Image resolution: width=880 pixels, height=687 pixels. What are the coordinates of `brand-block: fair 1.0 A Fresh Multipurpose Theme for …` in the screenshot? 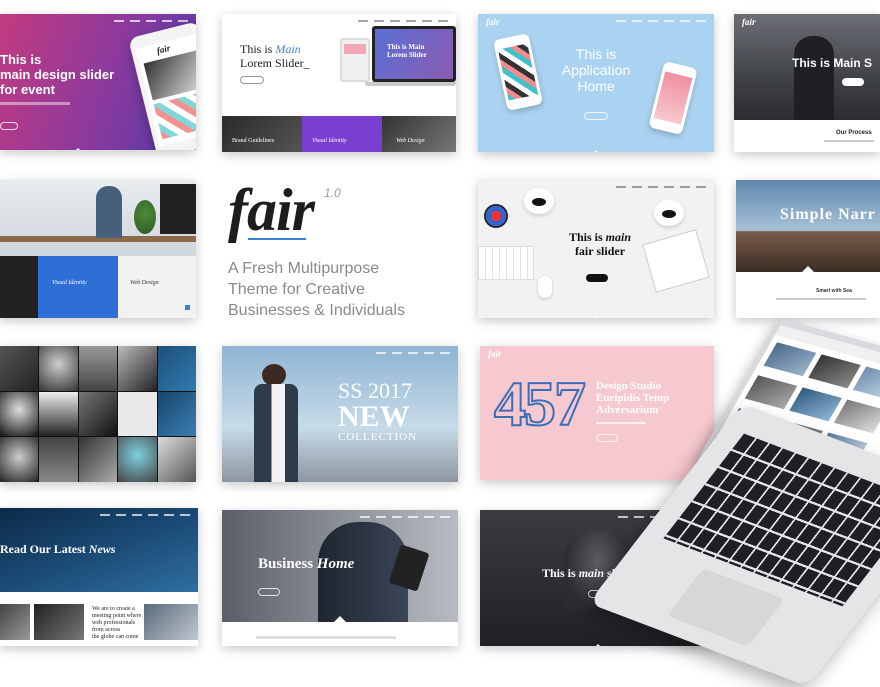 It's located at (348, 255).